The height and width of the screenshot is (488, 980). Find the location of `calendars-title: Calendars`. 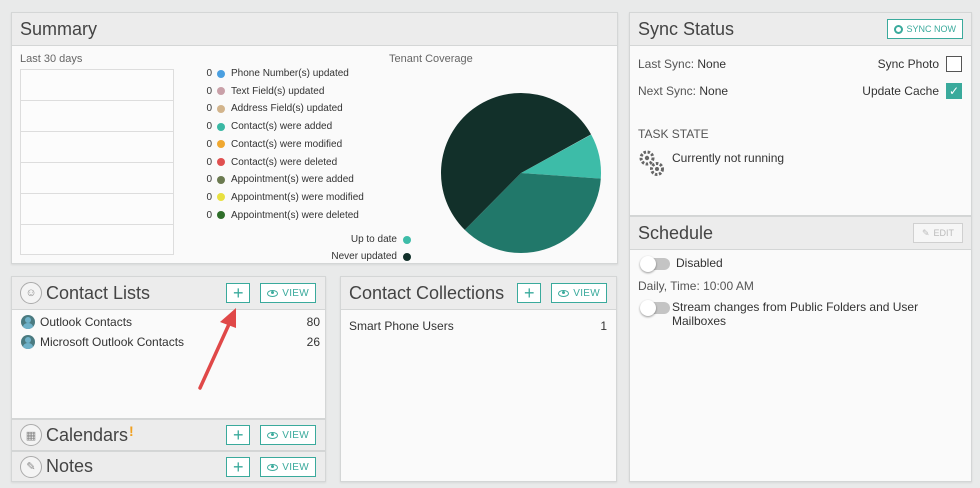

calendars-title: Calendars is located at coordinates (87, 434).